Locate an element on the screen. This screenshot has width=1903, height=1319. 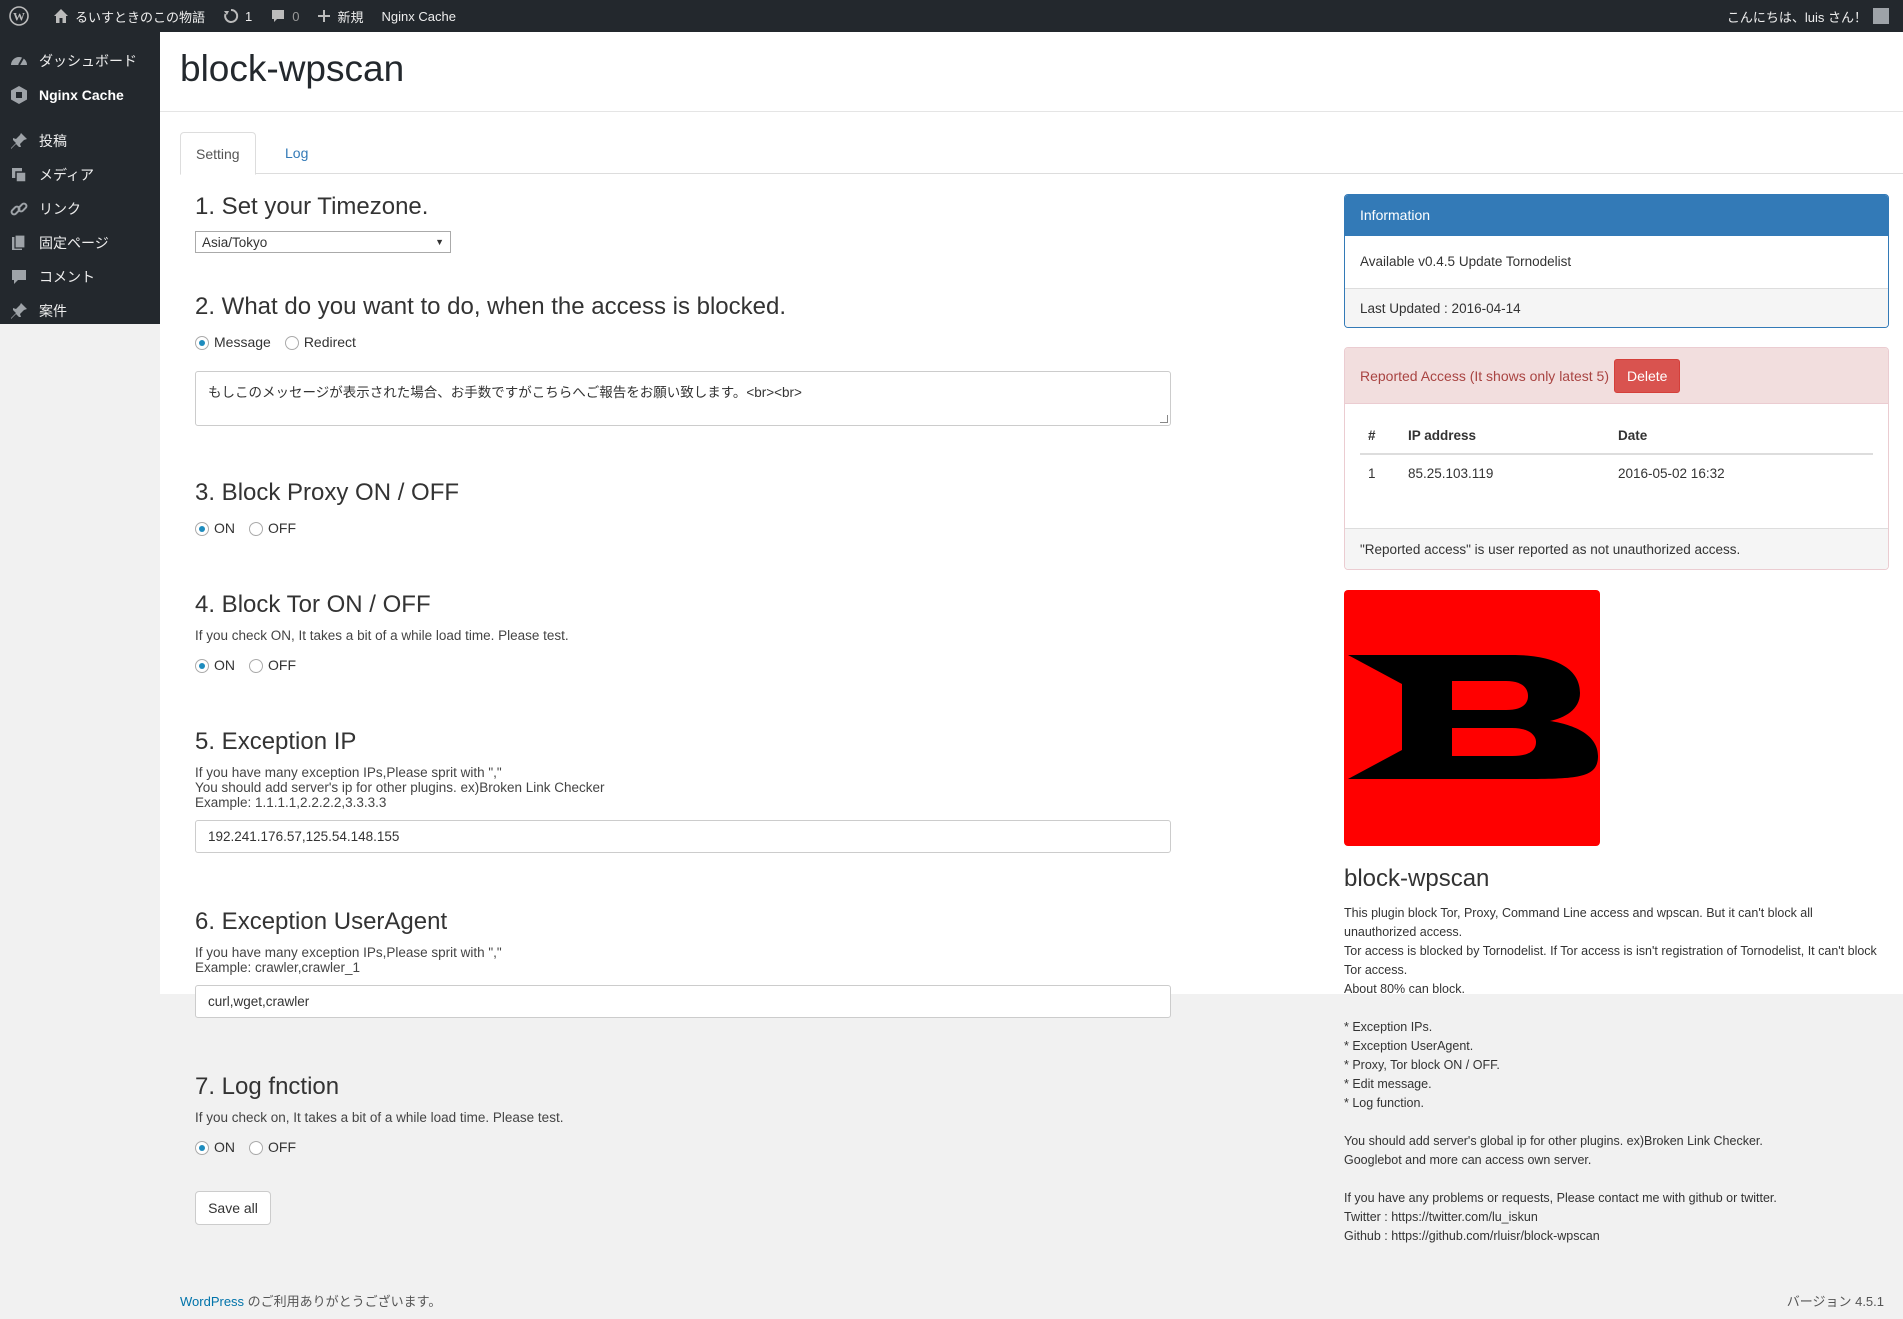
wordpress-link: WordPress is located at coordinates (212, 1301).